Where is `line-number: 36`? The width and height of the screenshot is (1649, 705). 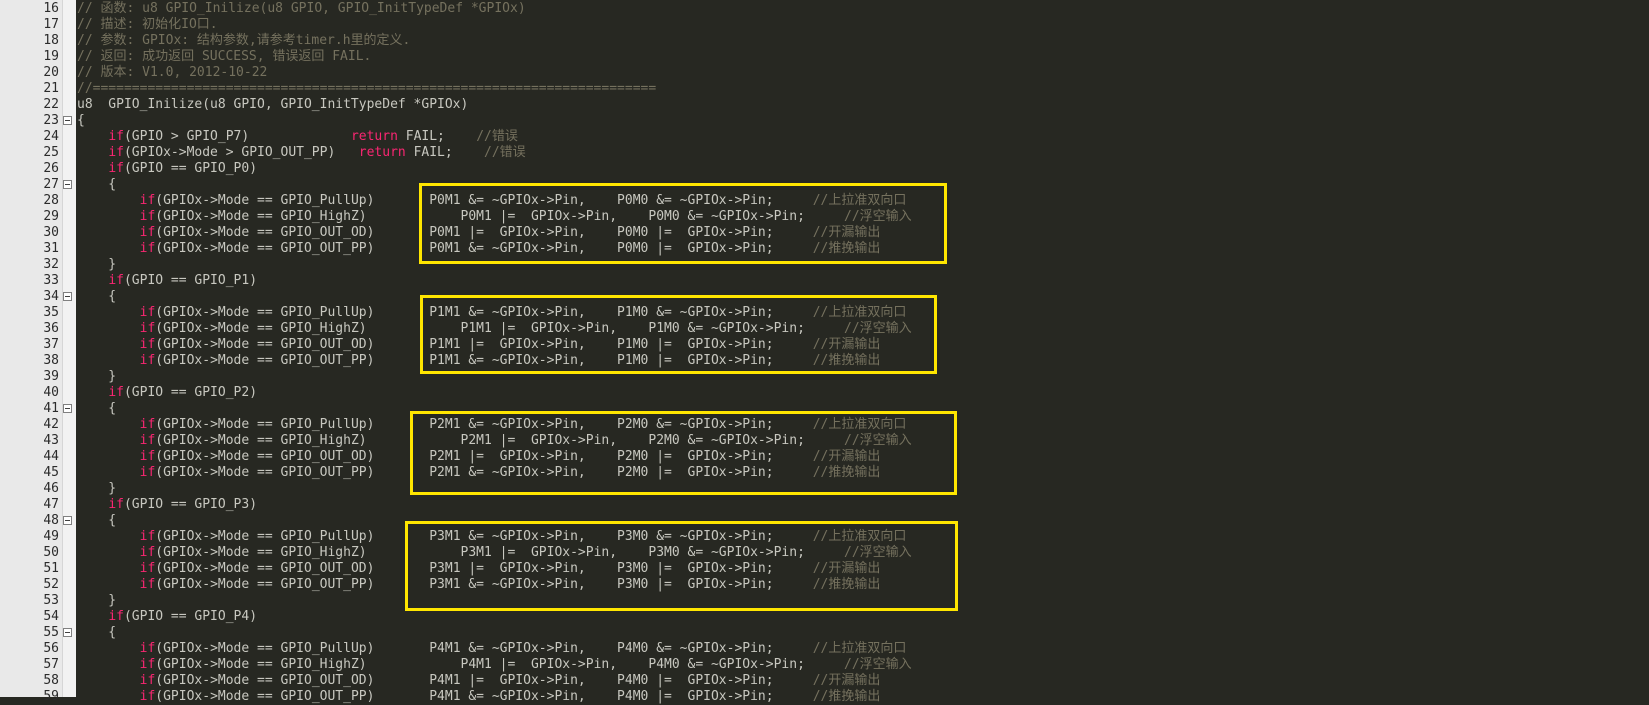
line-number: 36 is located at coordinates (51, 328).